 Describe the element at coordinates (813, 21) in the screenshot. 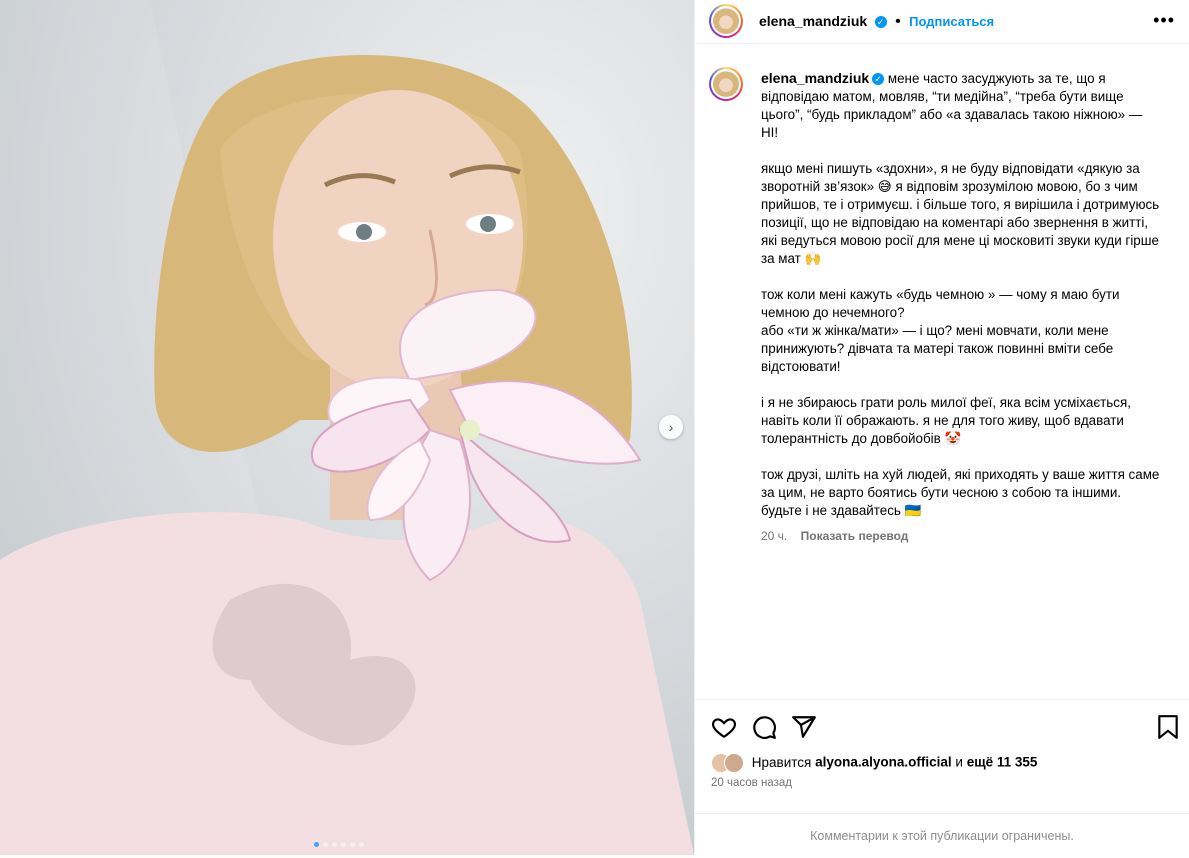

I see `username: elena_mandziuk` at that location.